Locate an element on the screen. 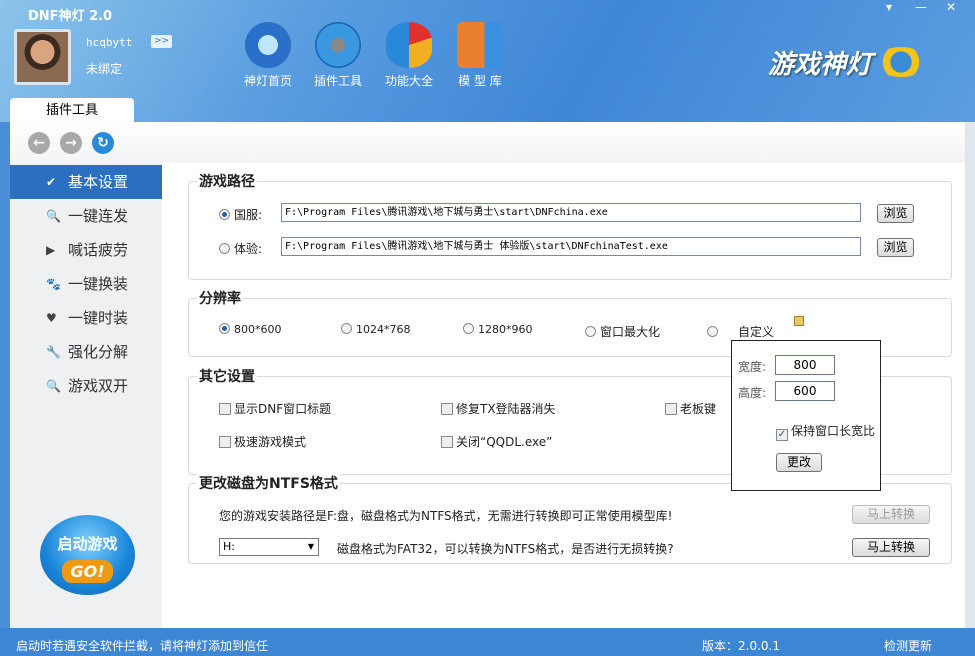 The image size is (975, 656). checkbox-close-qqdl: 关闭“QQDL.exe” is located at coordinates (496, 441).